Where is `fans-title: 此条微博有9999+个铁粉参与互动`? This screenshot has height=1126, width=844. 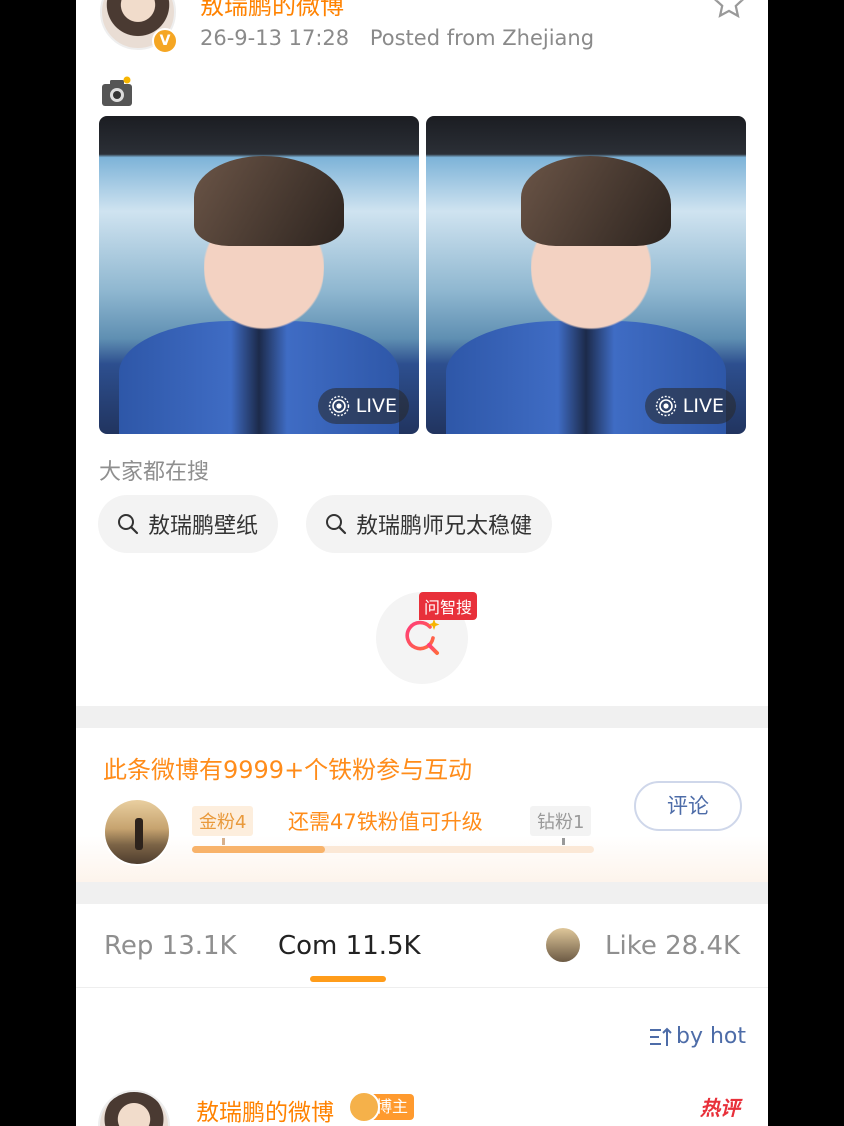
fans-title: 此条微博有9999+个铁粉参与互动 is located at coordinates (288, 770).